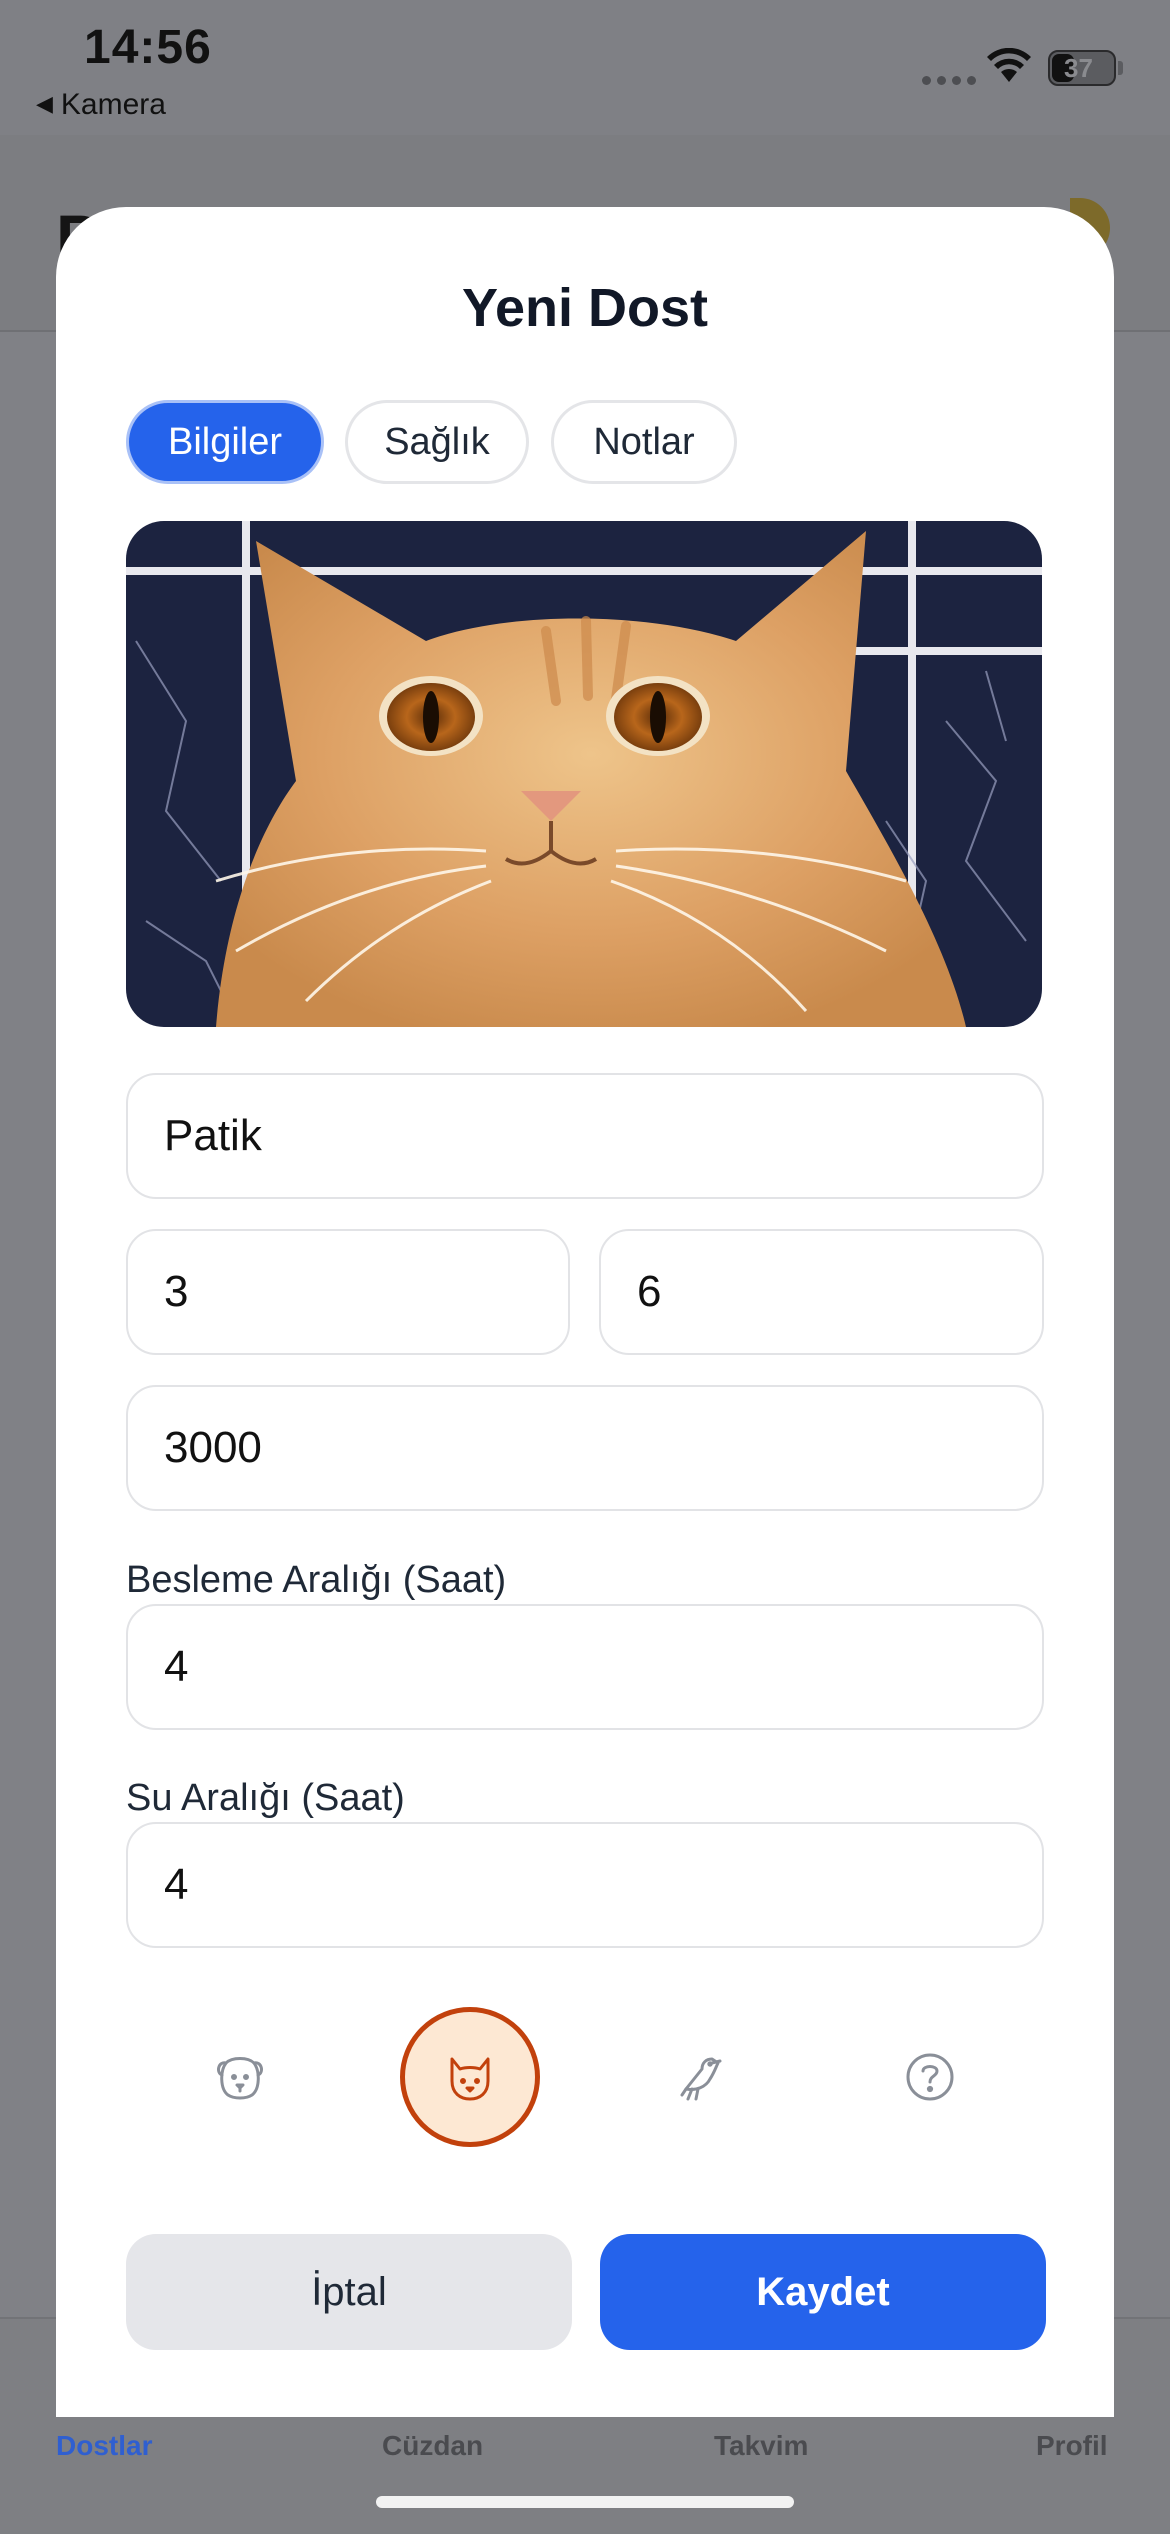  I want to click on question-icon, so click(930, 2077).